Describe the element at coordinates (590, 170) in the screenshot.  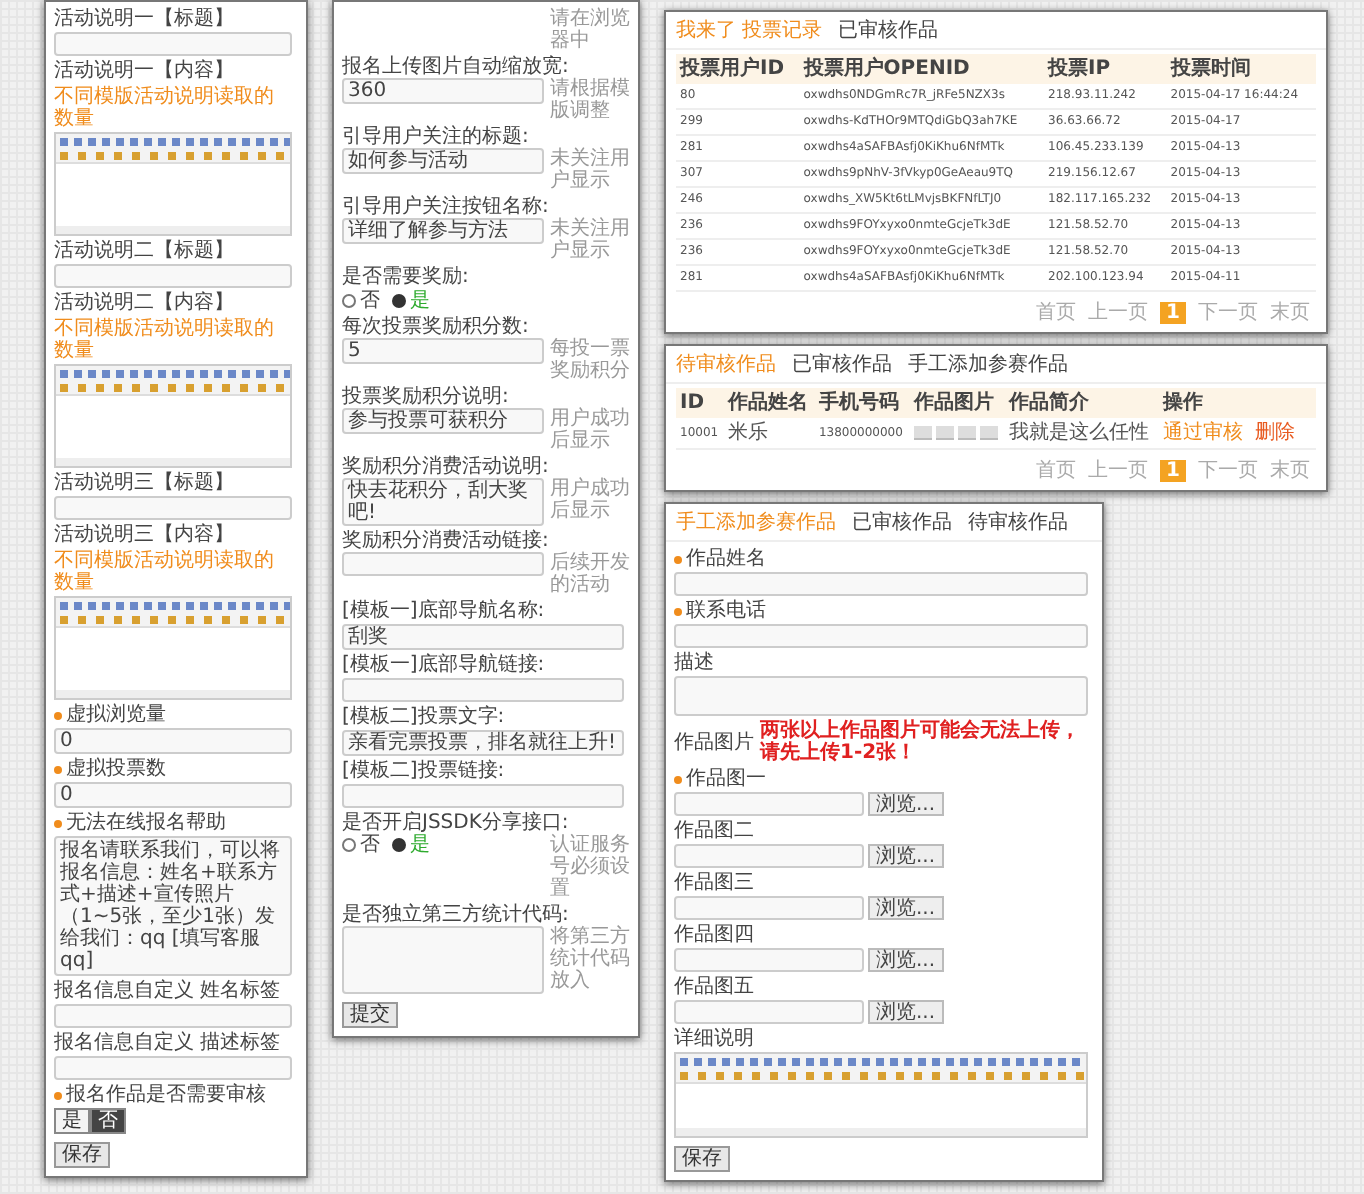
I see `hint-text: 未关注用户显示` at that location.